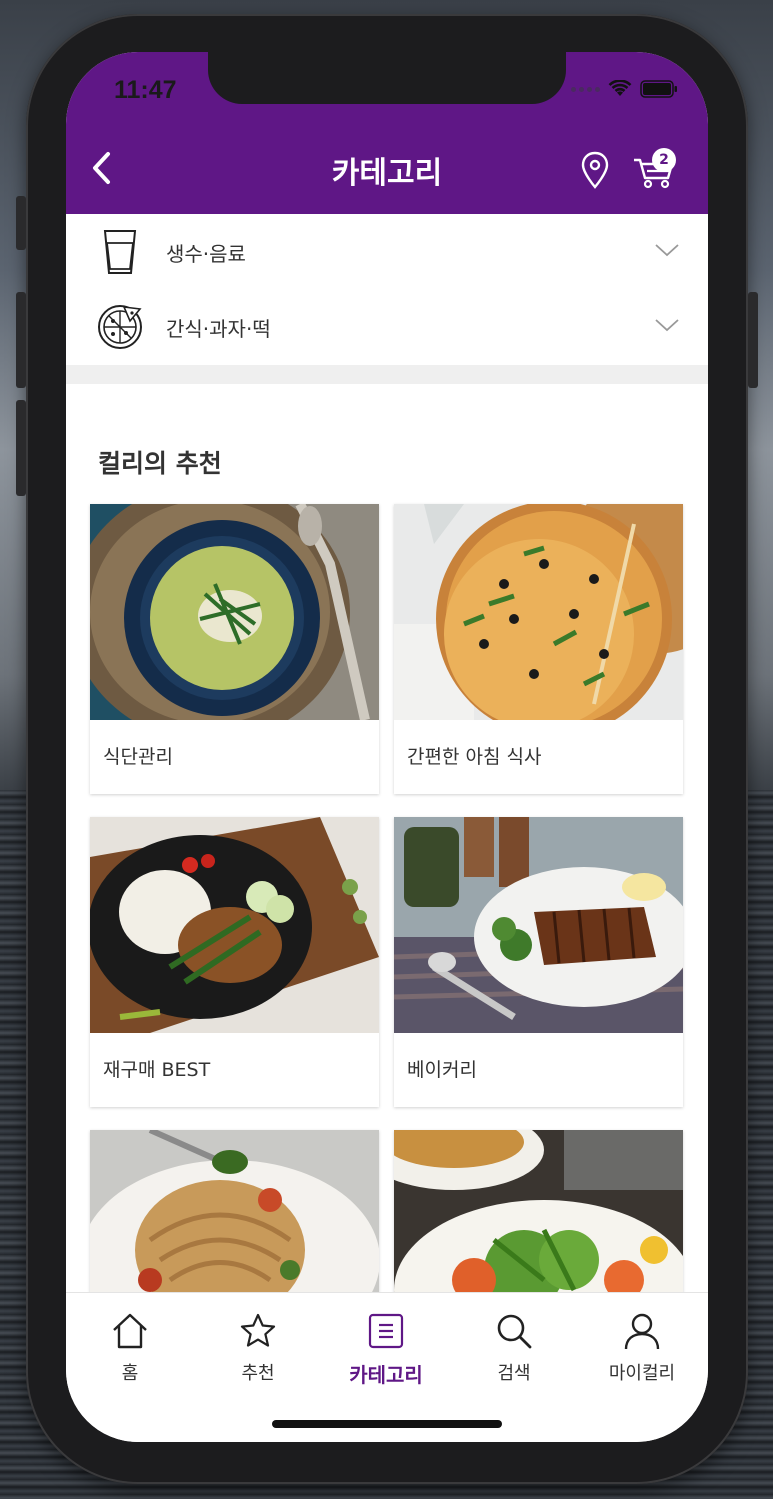  What do you see at coordinates (234, 925) in the screenshot?
I see `rice-plate-image` at bounding box center [234, 925].